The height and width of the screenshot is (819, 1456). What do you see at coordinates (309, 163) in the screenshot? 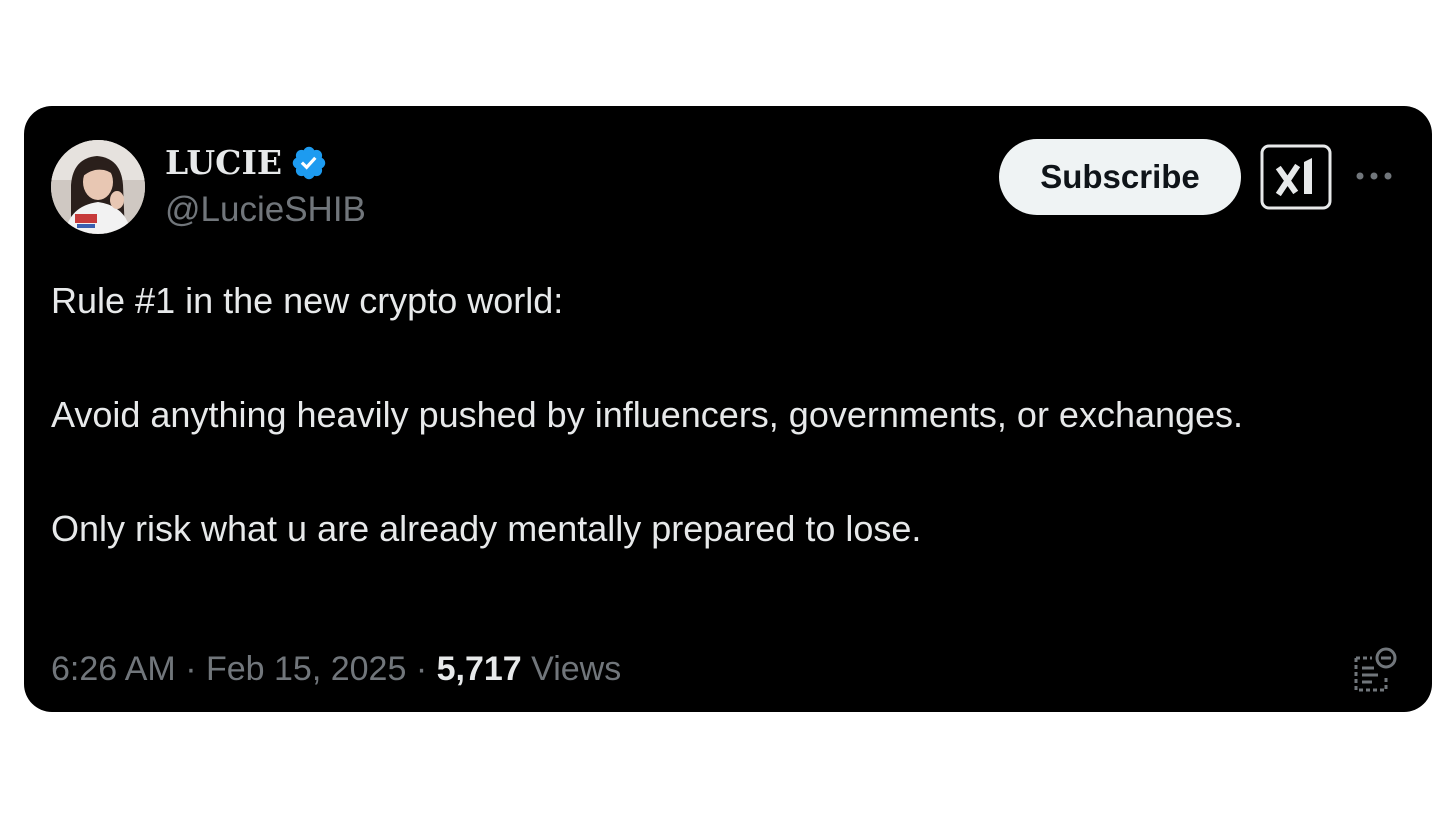
I see `verified-badge-icon` at bounding box center [309, 163].